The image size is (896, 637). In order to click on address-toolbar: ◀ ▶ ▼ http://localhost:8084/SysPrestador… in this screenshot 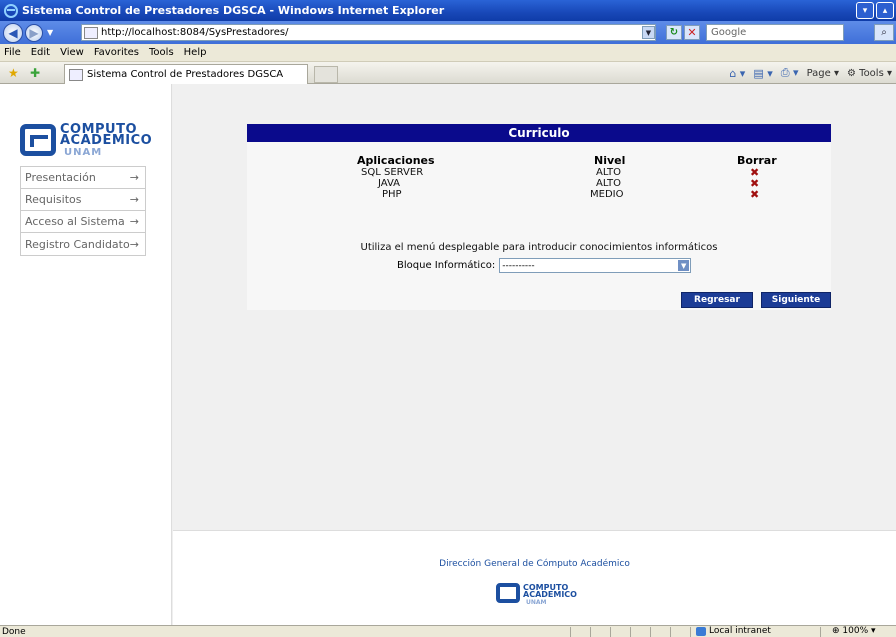, I will do `click(448, 32)`.